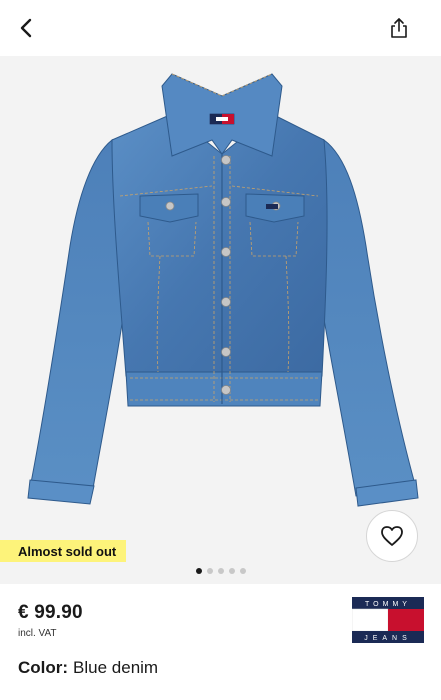  What do you see at coordinates (43, 667) in the screenshot?
I see `color-label: Color:` at bounding box center [43, 667].